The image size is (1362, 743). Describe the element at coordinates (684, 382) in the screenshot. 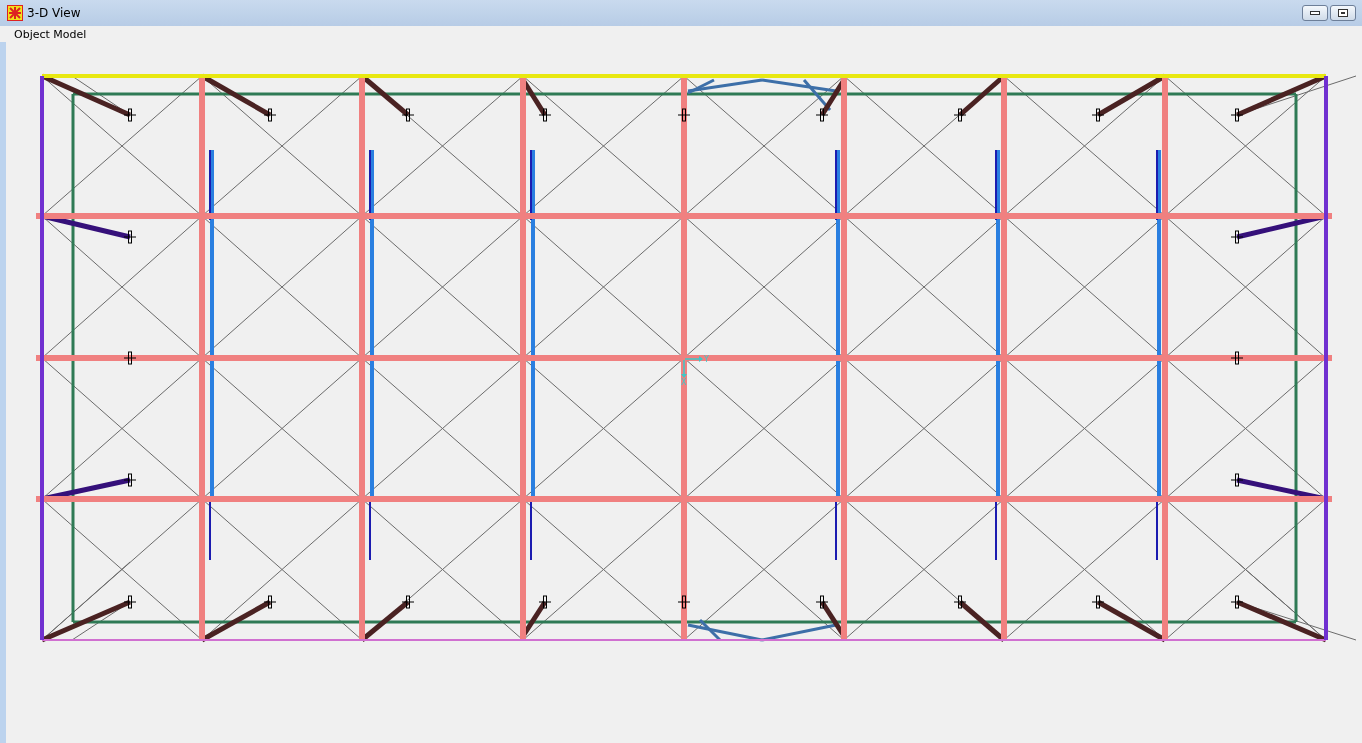

I see `axis-label: X` at that location.